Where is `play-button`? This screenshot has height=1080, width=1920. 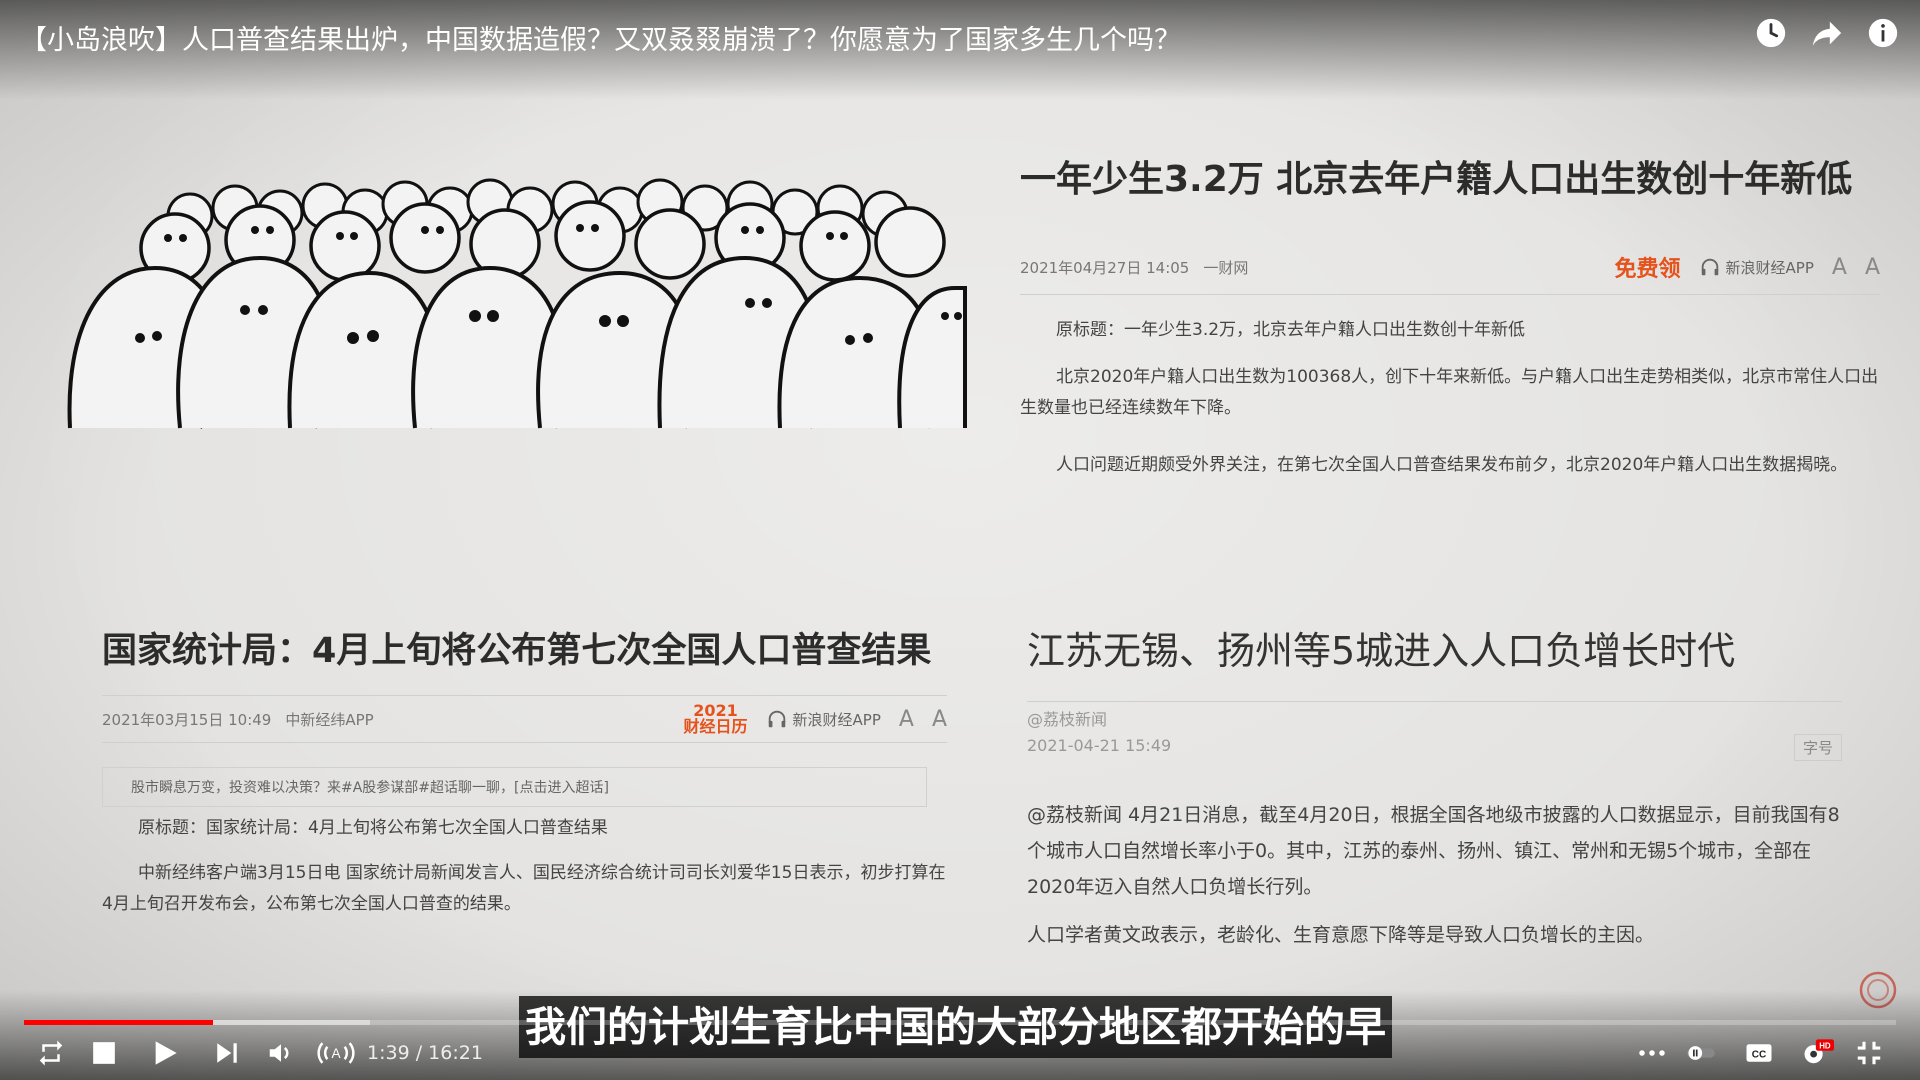 play-button is located at coordinates (165, 1053).